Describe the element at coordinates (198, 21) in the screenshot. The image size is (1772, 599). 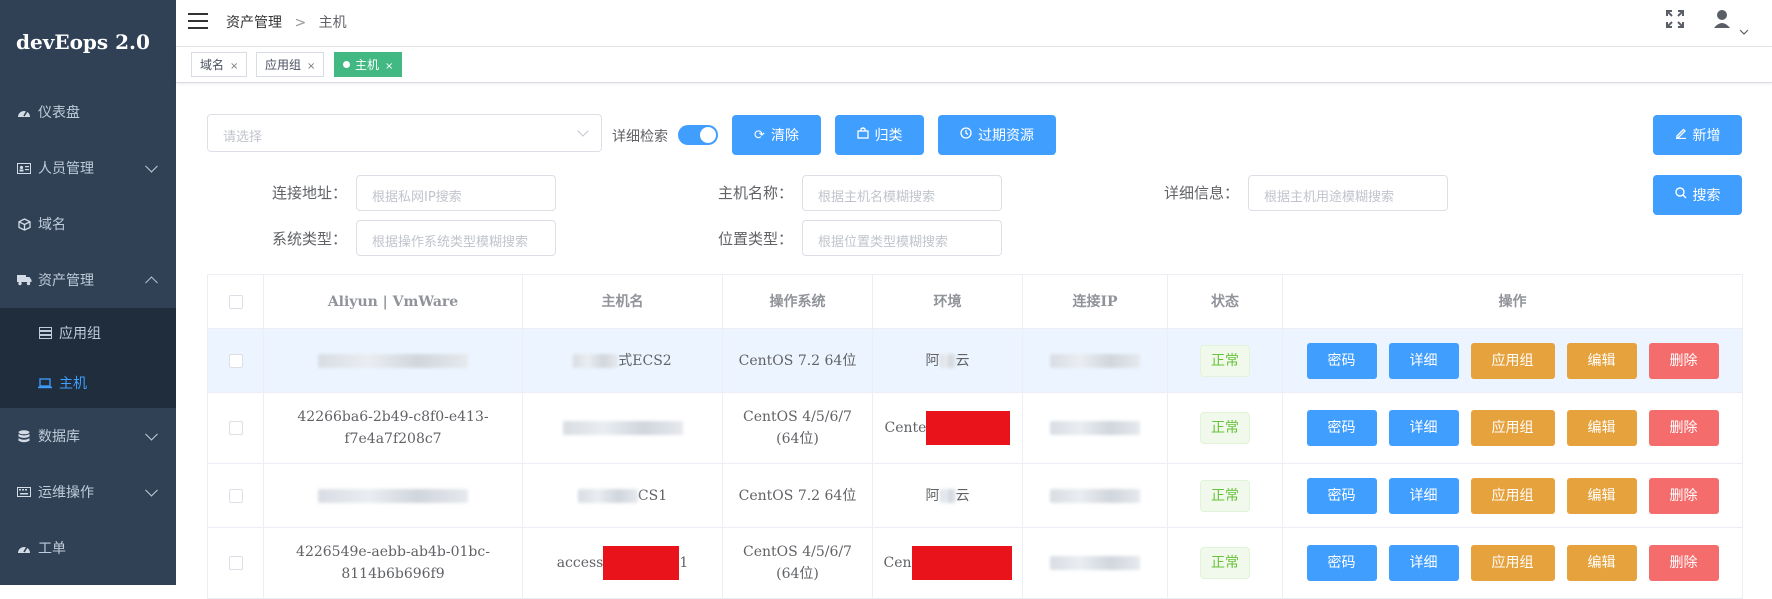
I see `hamburger-icon` at that location.